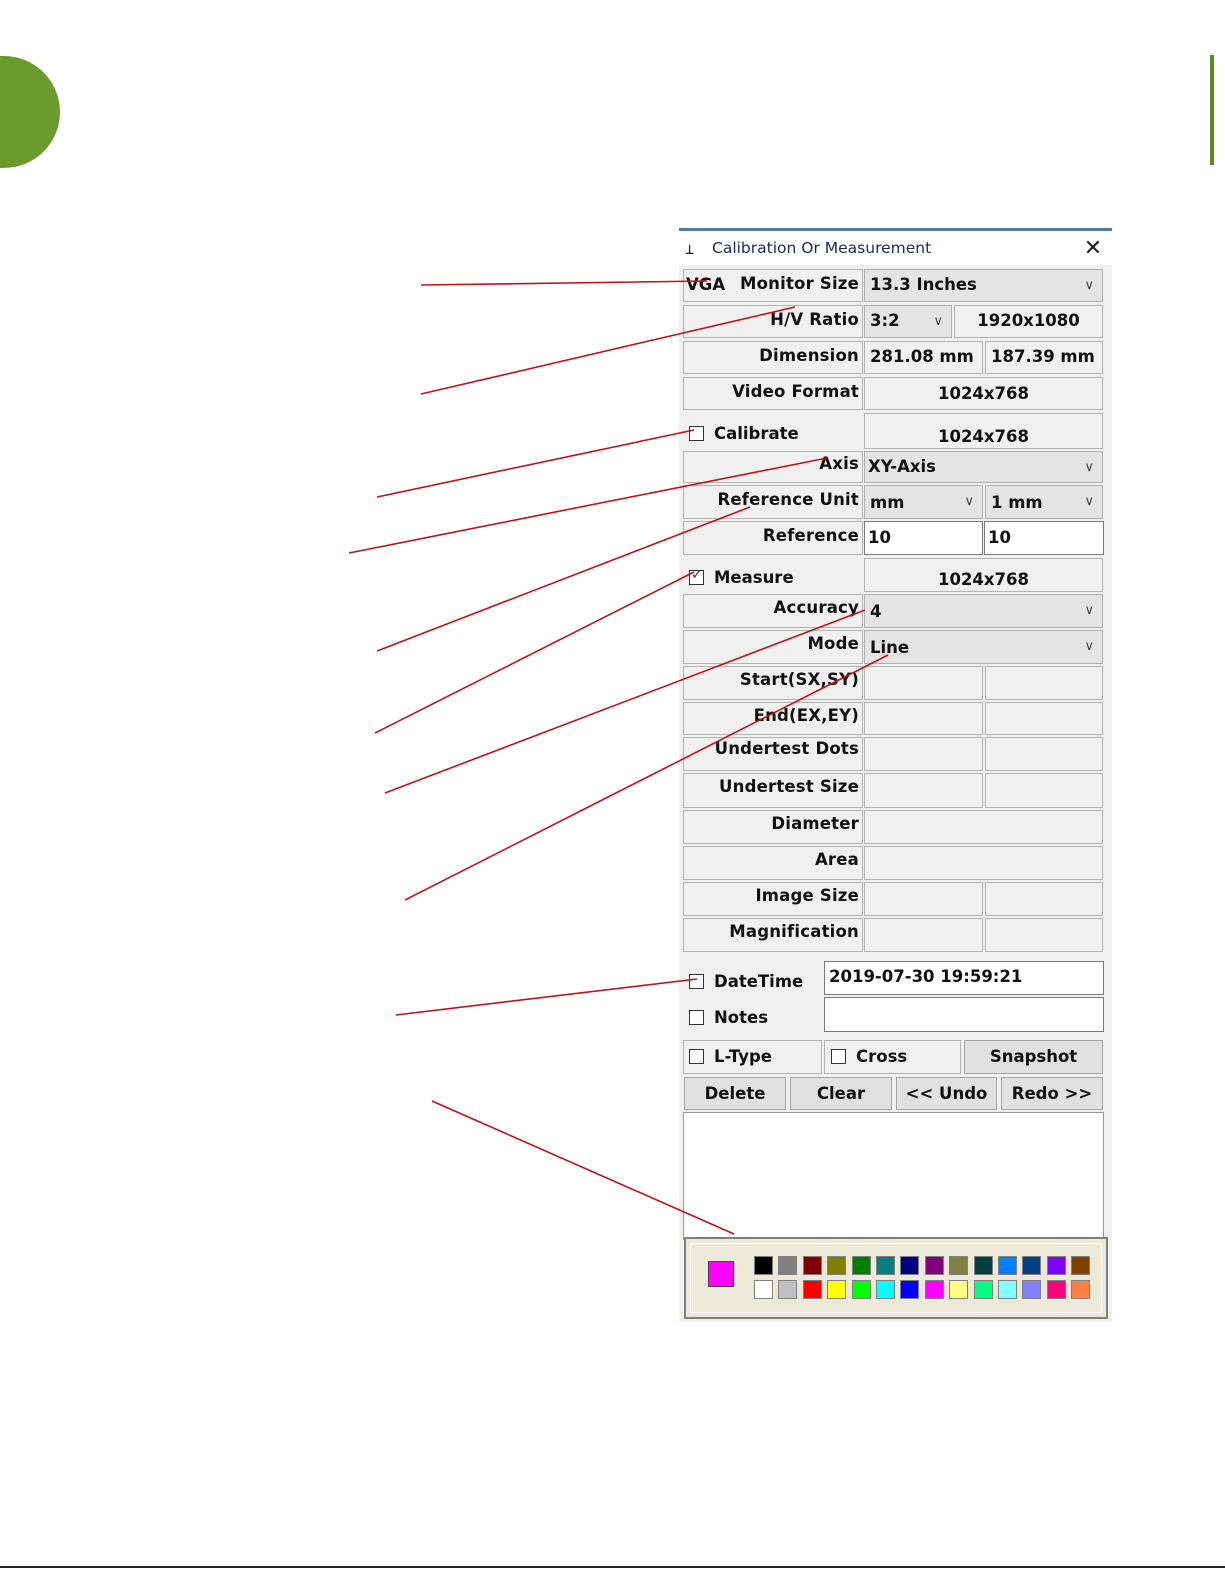 The height and width of the screenshot is (1585, 1225). I want to click on accuracy-value: 4, so click(876, 611).